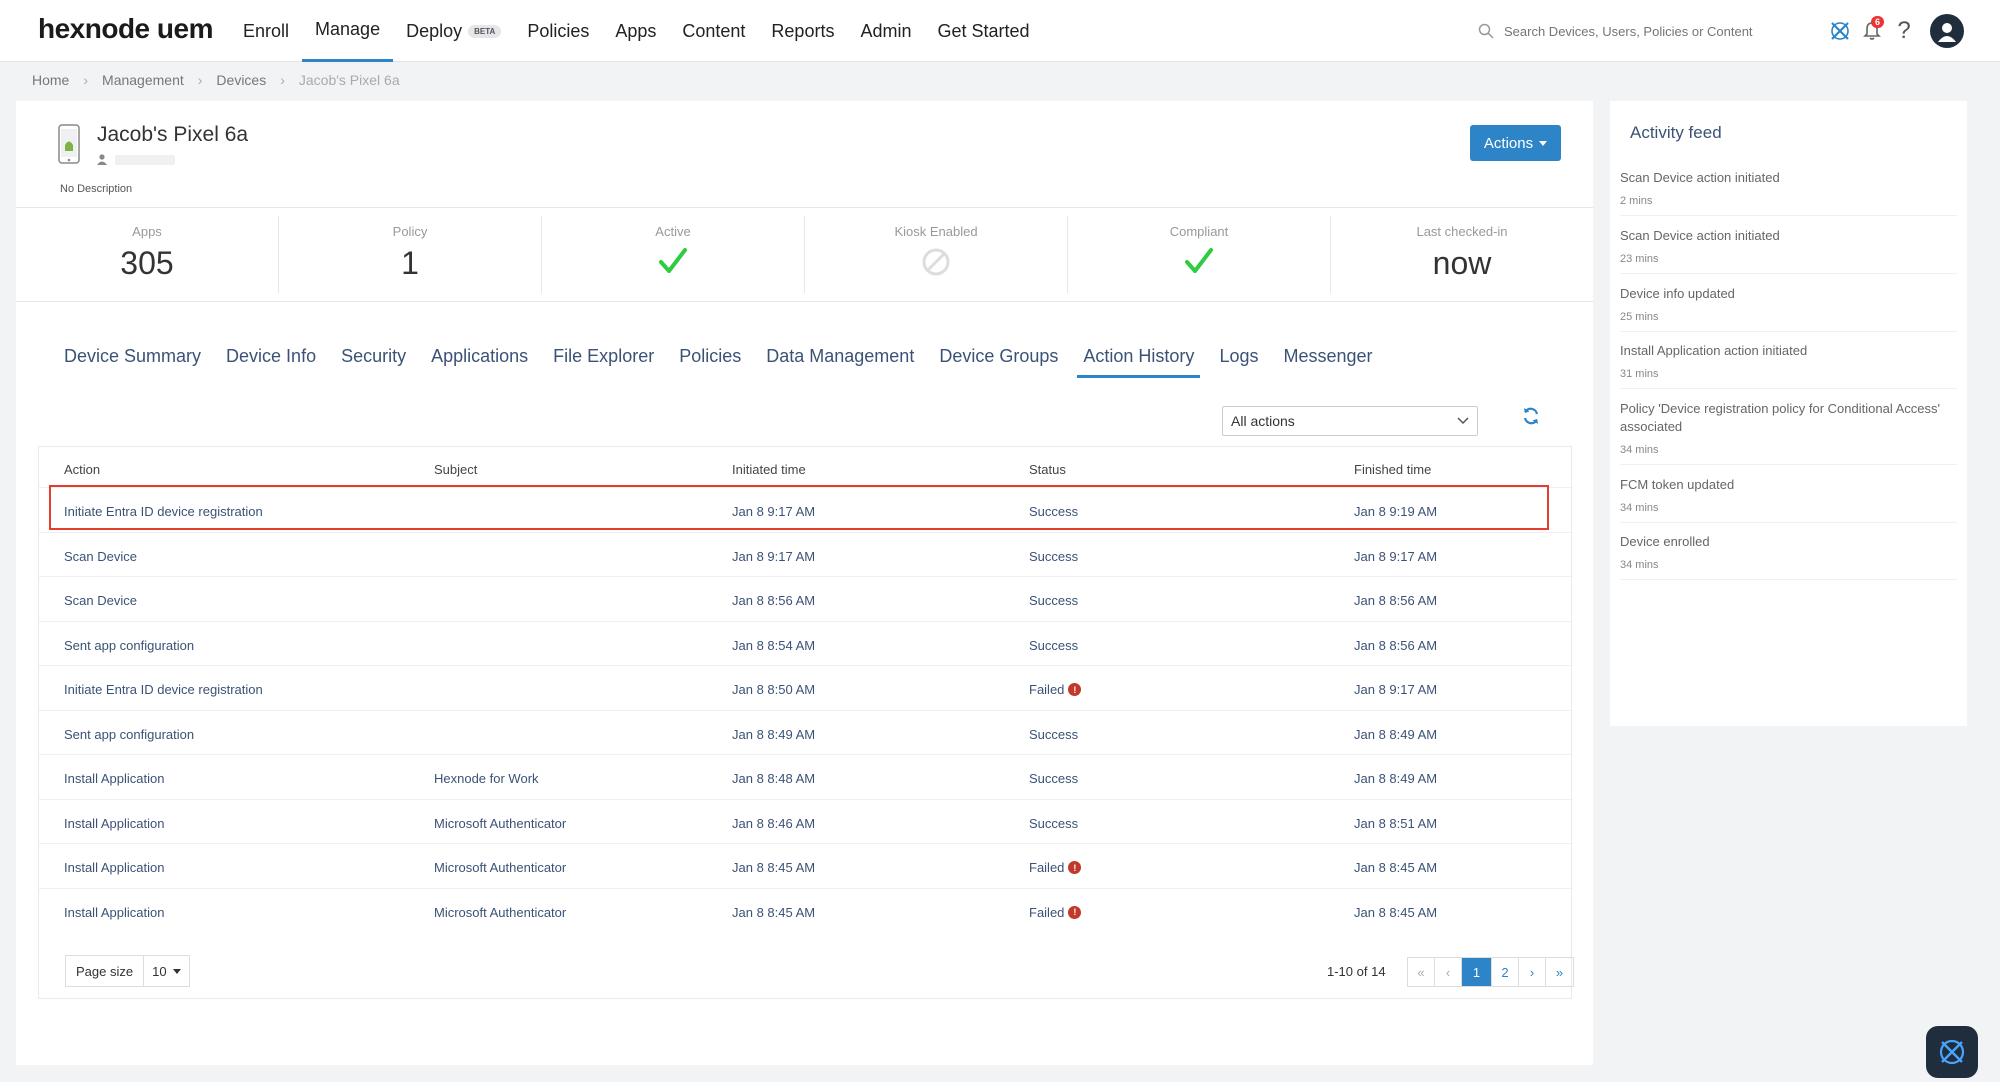 The image size is (2000, 1082). What do you see at coordinates (455, 469) in the screenshot?
I see `column-header-subject: Subject` at bounding box center [455, 469].